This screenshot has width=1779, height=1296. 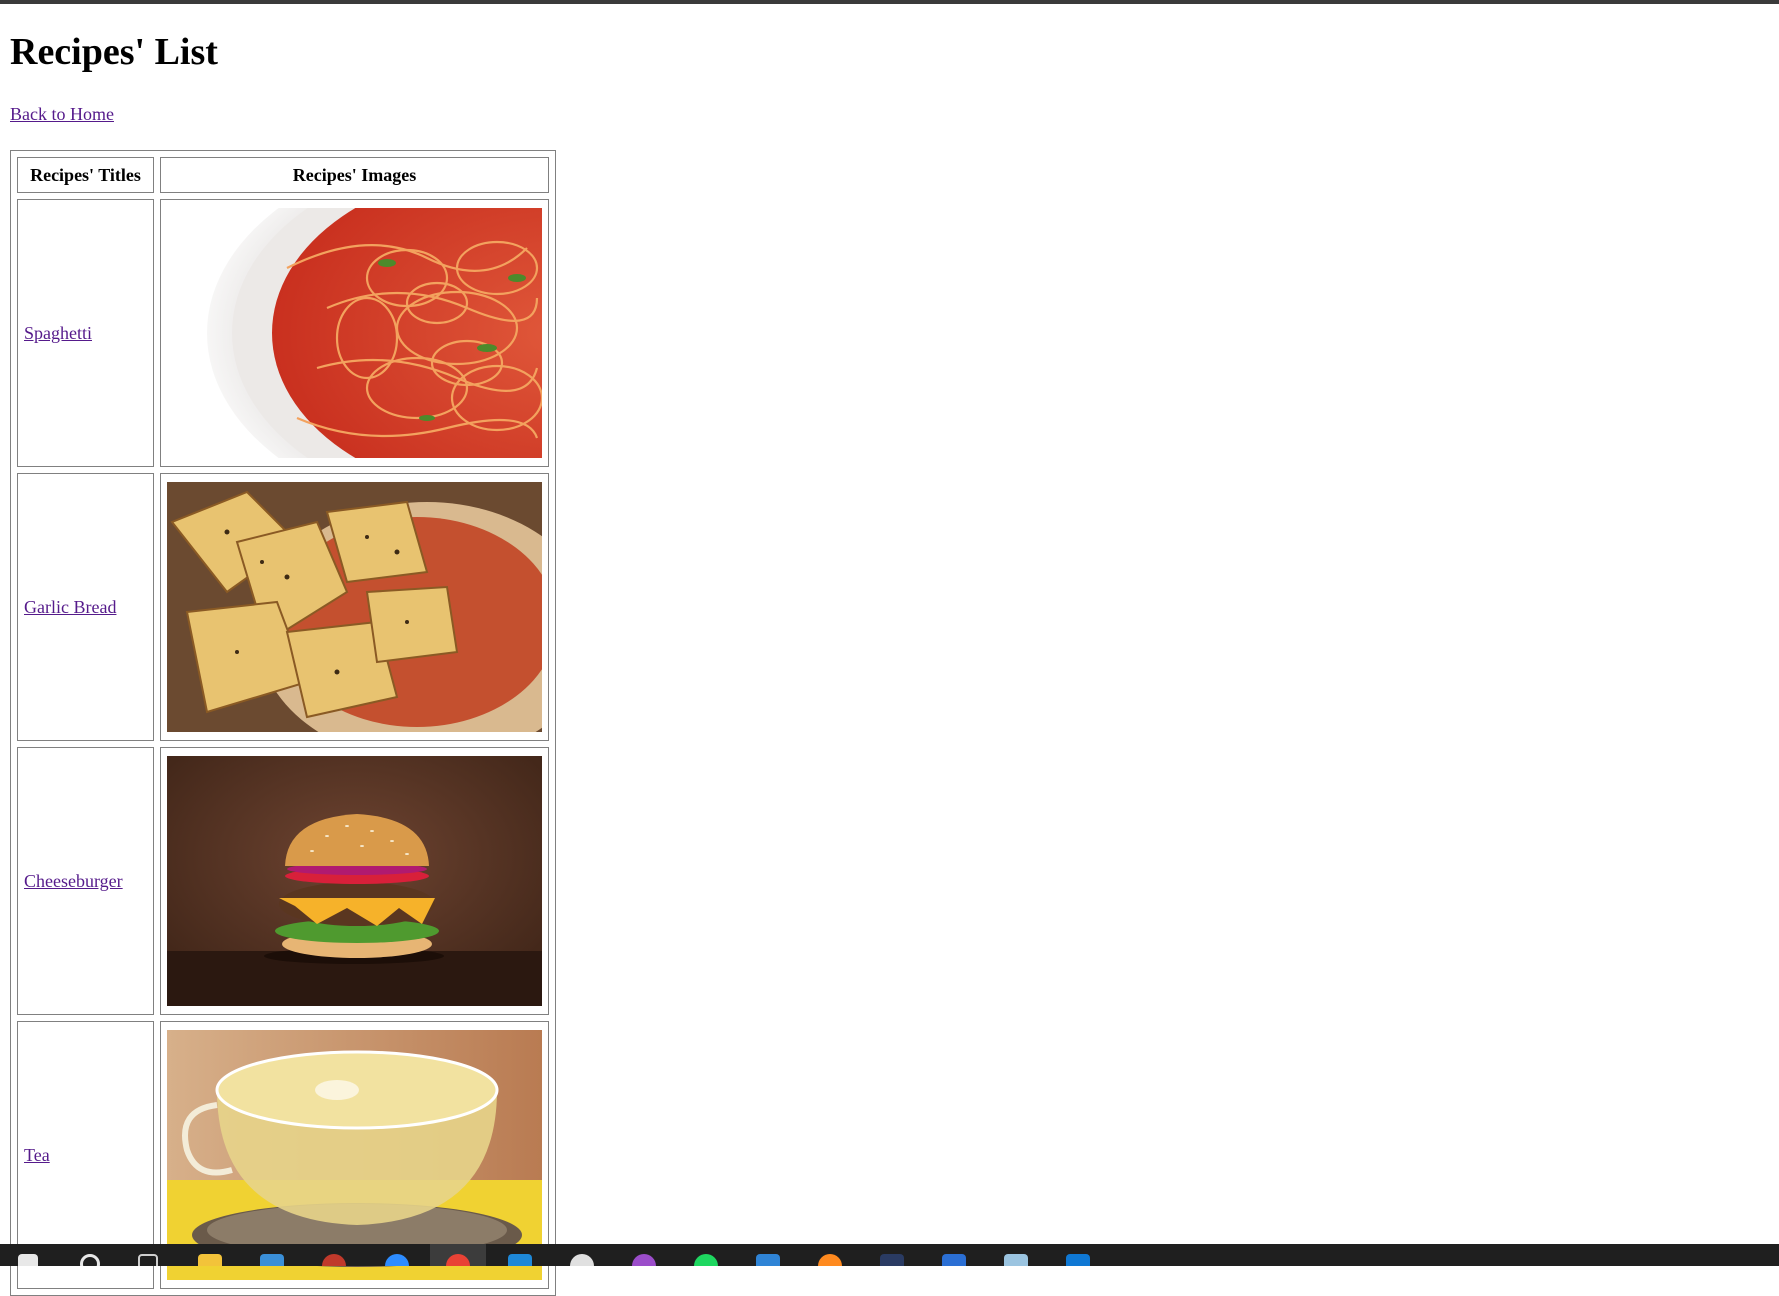 I want to click on calendar-icon, so click(x=768, y=1260).